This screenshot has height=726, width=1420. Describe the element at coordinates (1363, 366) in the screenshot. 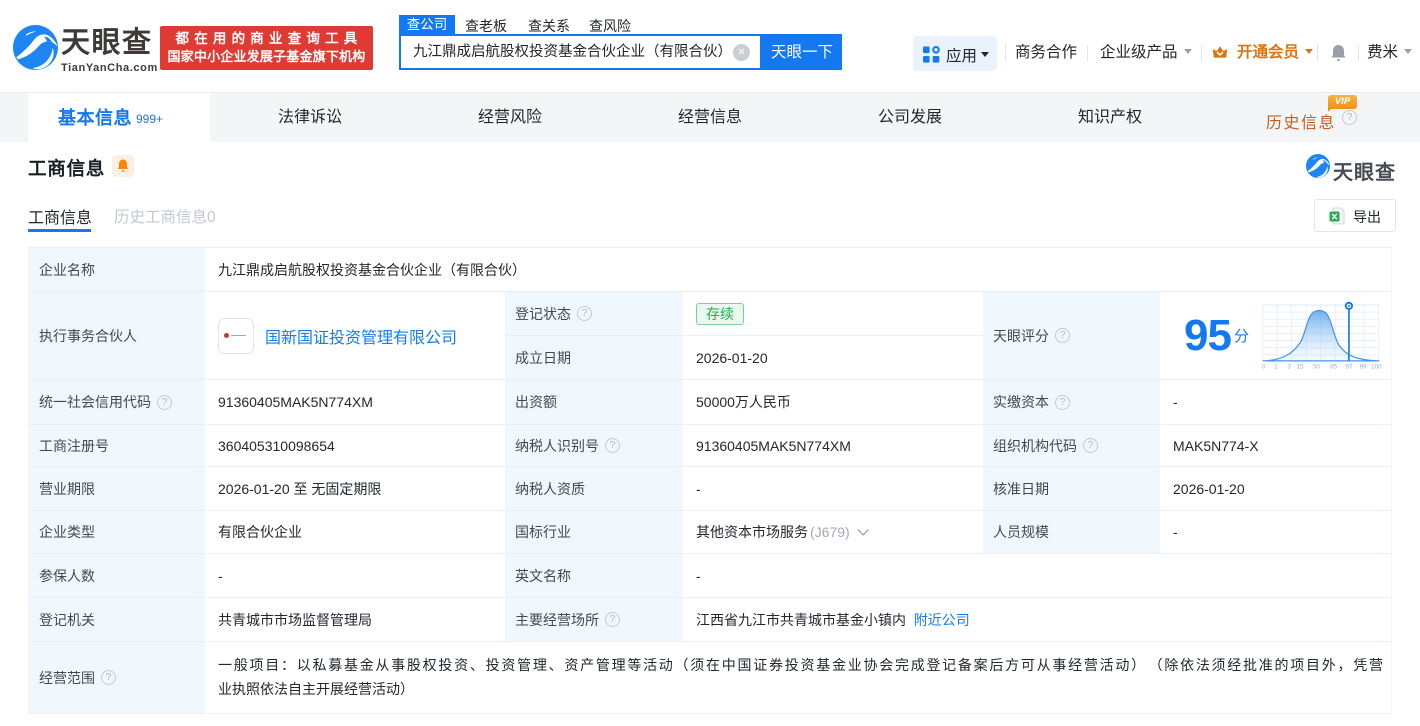

I see `svg-text: 99` at that location.